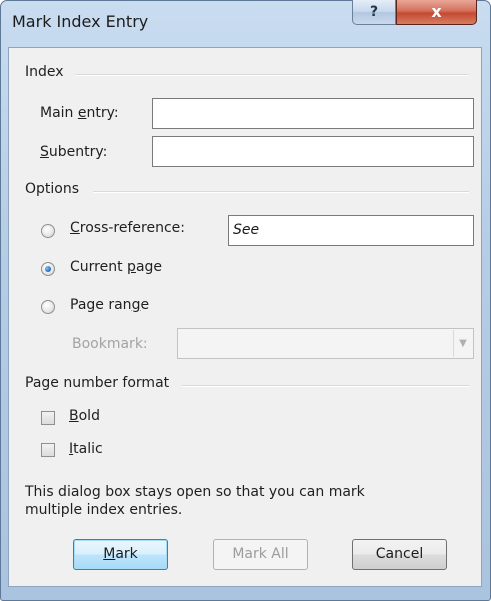 The height and width of the screenshot is (601, 491). I want to click on page-range-radio, so click(48, 307).